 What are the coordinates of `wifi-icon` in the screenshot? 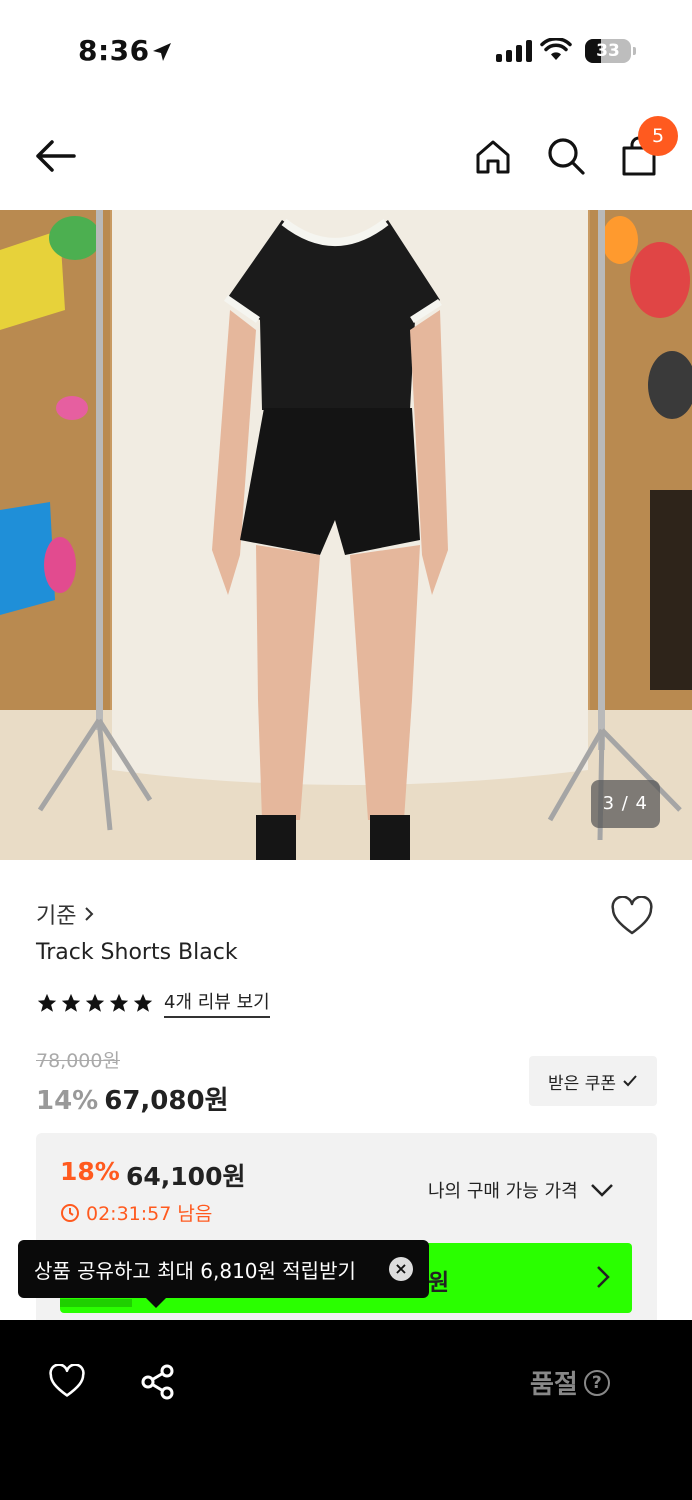 It's located at (556, 49).